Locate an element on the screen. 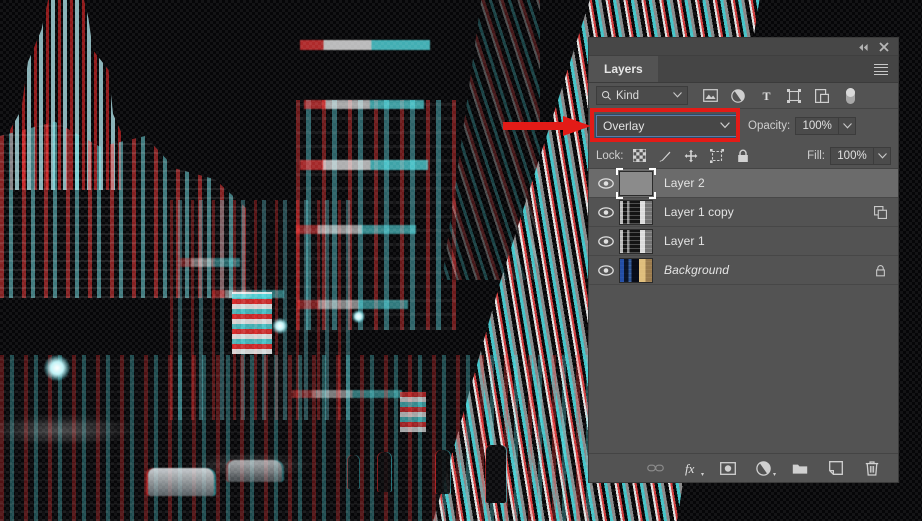  table-row: Background is located at coordinates (743, 270).